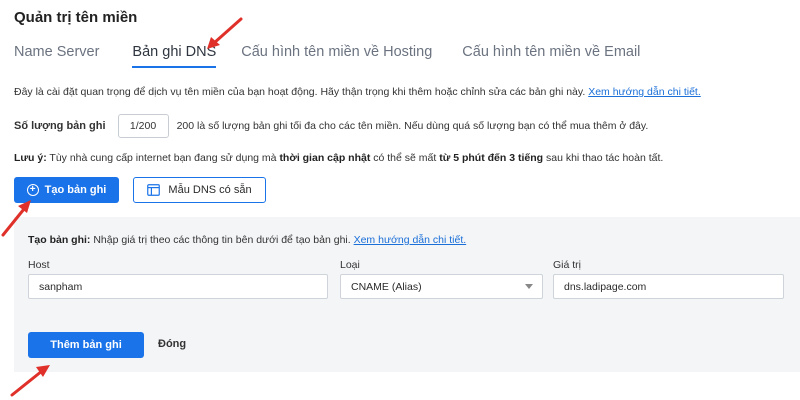  Describe the element at coordinates (529, 286) in the screenshot. I see `caret-down-icon` at that location.